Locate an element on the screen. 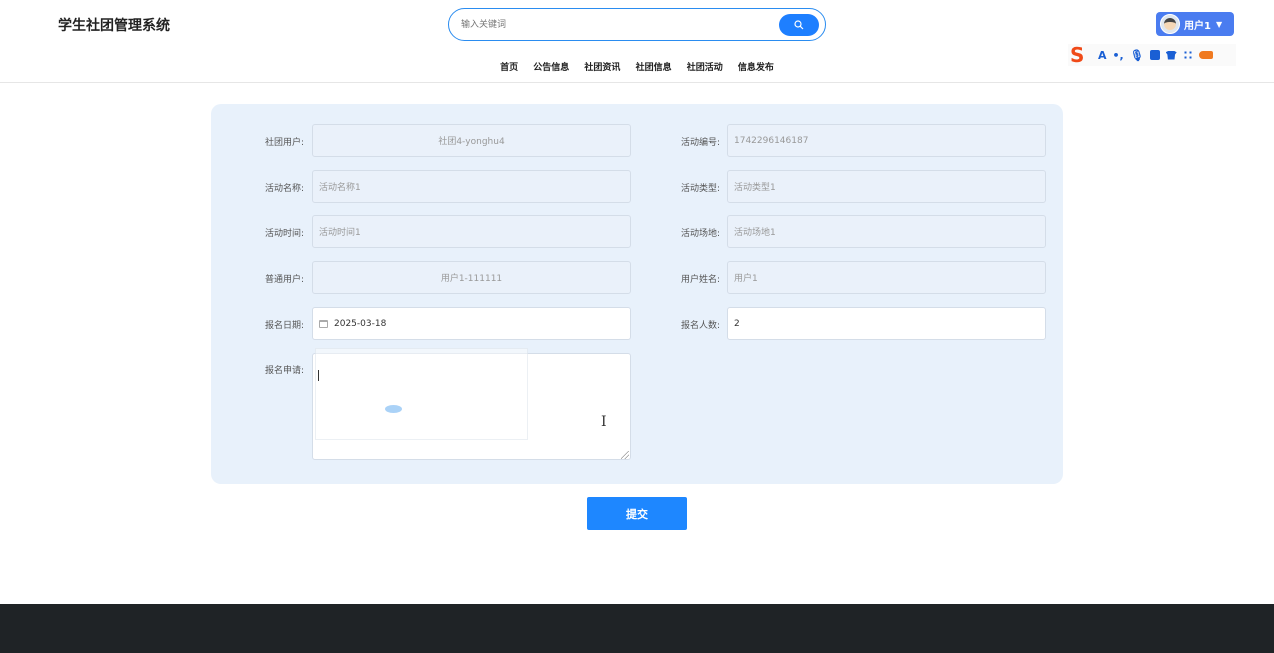 The height and width of the screenshot is (653, 1274). resize-handle-icon is located at coordinates (625, 455).